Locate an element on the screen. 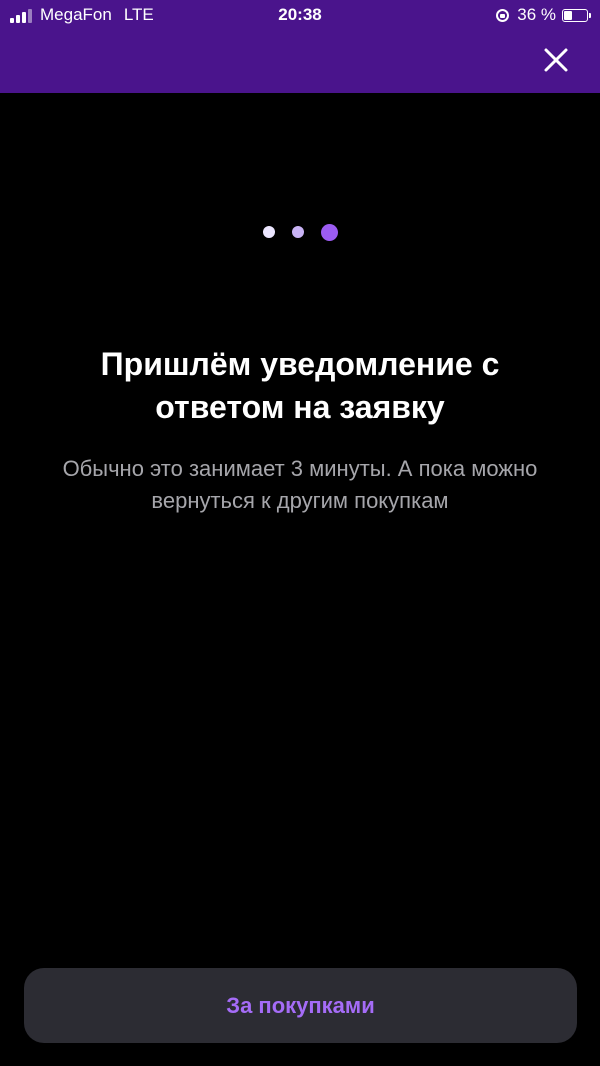  close-icon is located at coordinates (556, 60).